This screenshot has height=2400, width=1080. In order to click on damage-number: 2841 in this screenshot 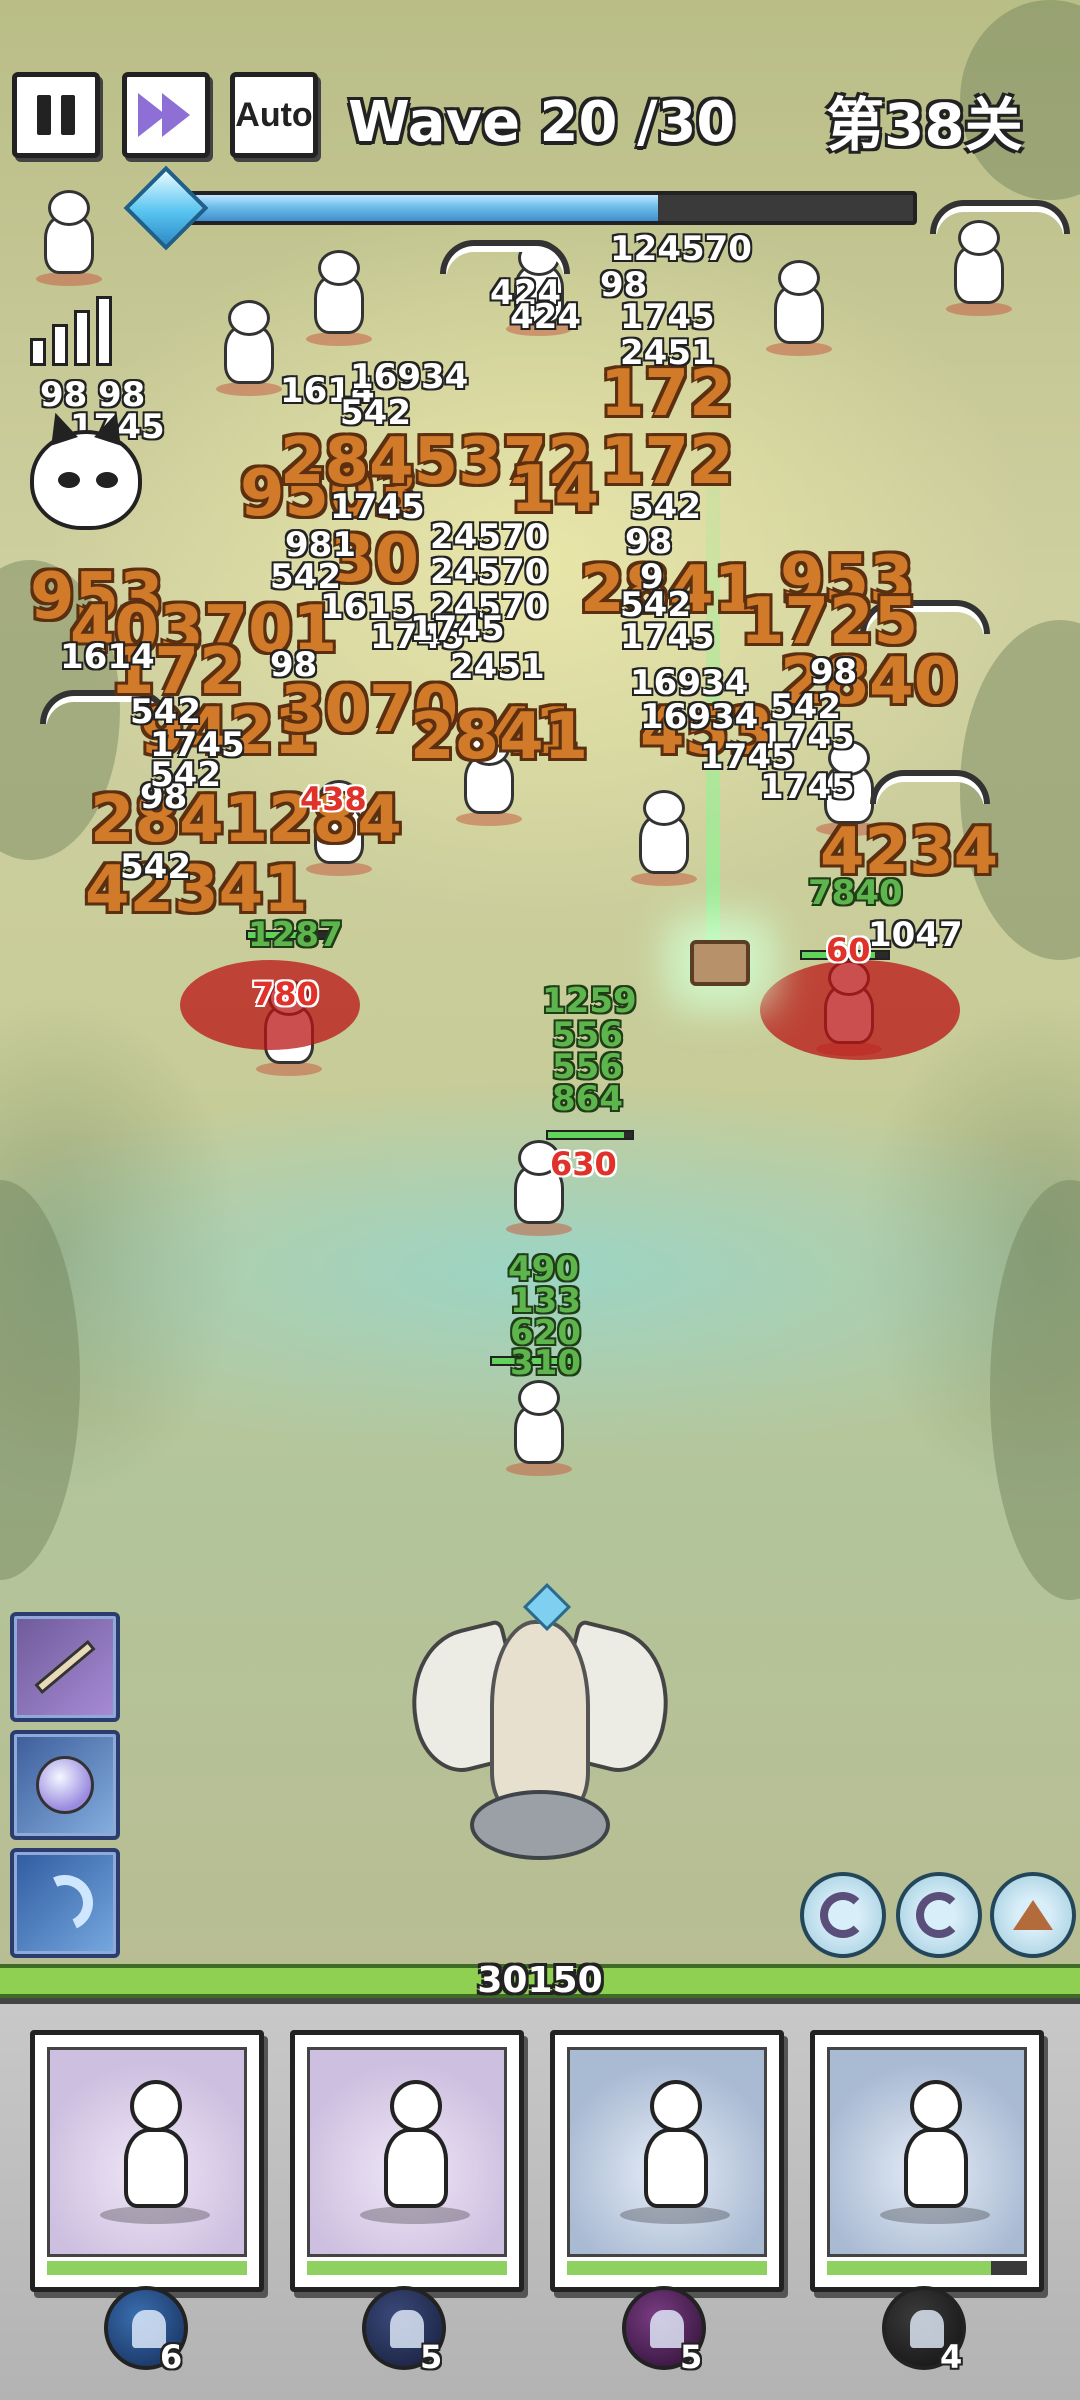, I will do `click(499, 737)`.